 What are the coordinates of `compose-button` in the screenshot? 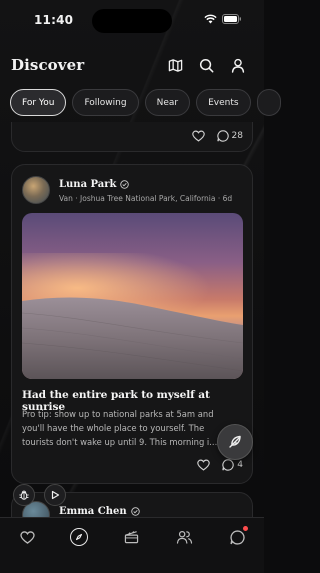 It's located at (235, 442).